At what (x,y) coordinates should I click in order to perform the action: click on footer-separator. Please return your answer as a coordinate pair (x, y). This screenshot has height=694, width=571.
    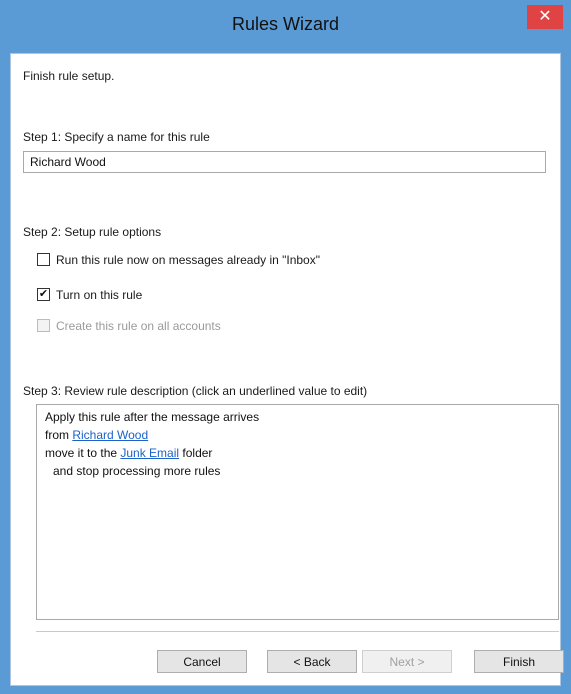
    Looking at the image, I should click on (297, 631).